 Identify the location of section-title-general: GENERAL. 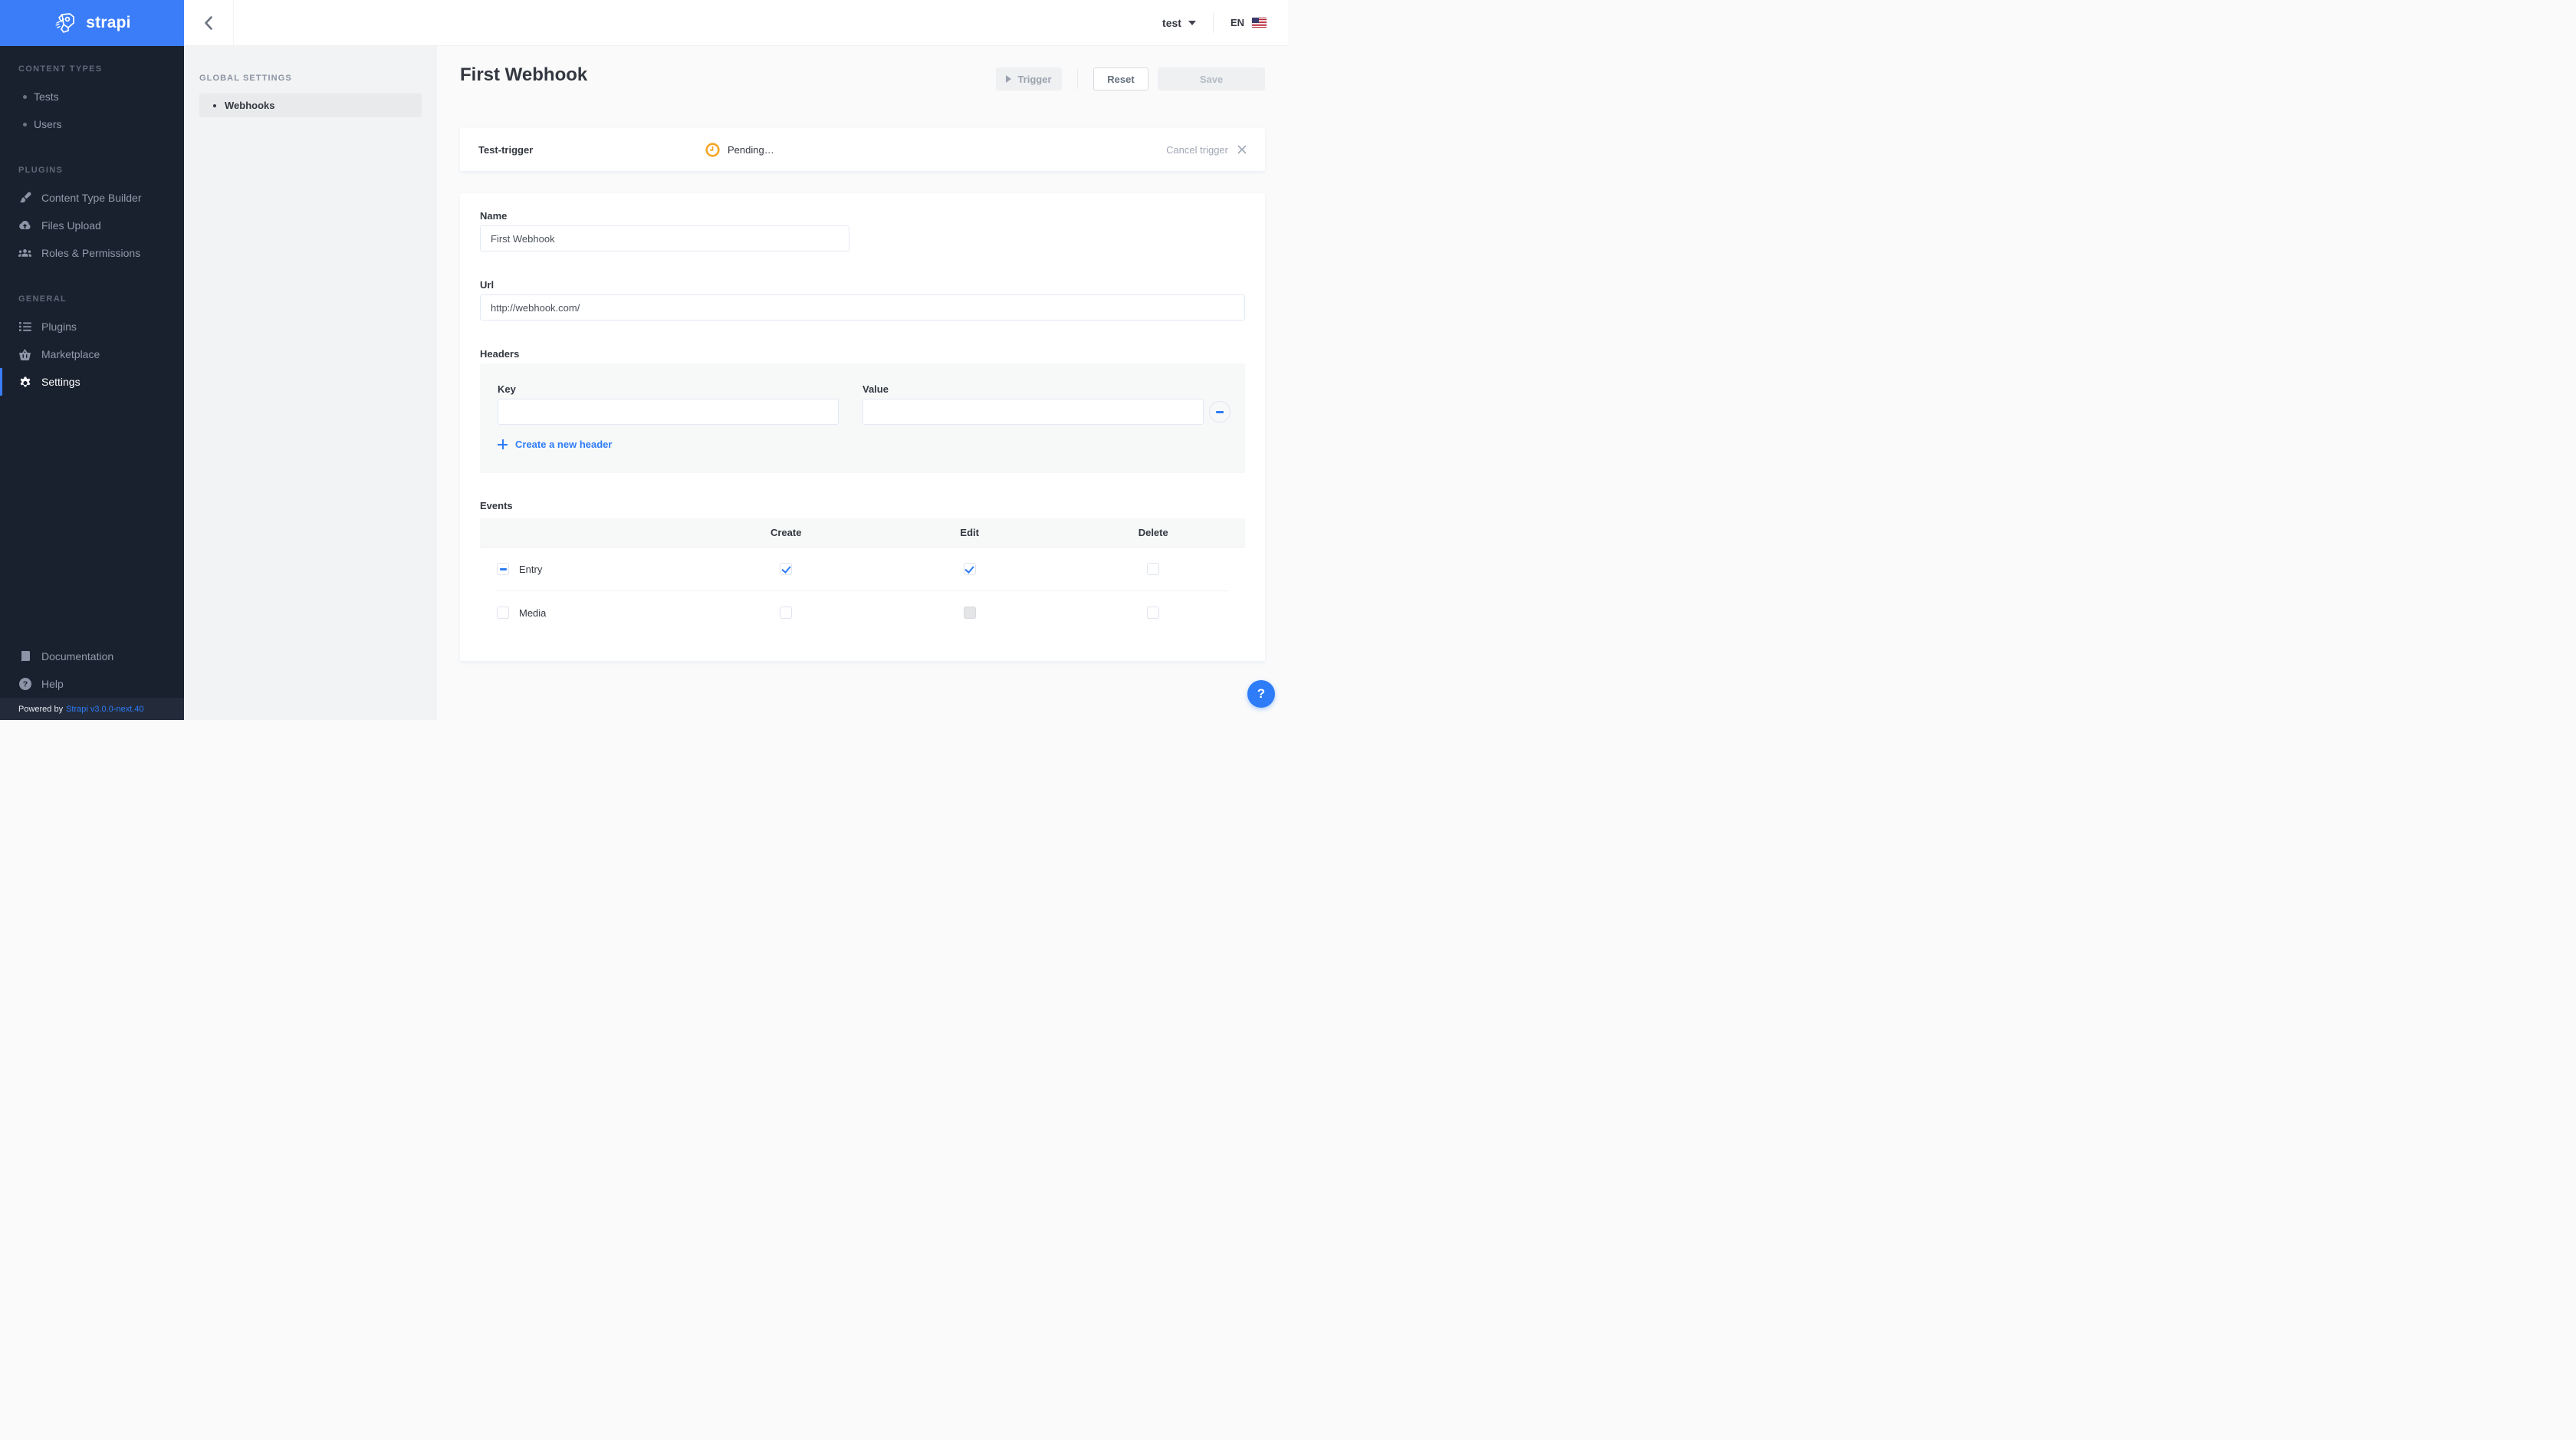
(43, 299).